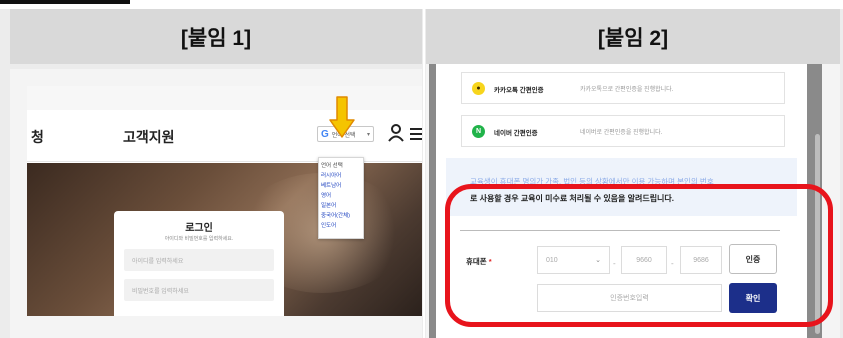 This screenshot has height=338, width=843. Describe the element at coordinates (598, 260) in the screenshot. I see `chevron-down-icon: ⌄` at that location.